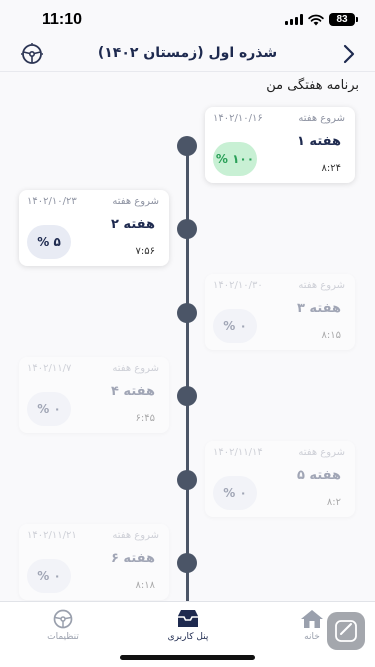  Describe the element at coordinates (145, 418) in the screenshot. I see `week-duration: ۶:۴۵` at that location.